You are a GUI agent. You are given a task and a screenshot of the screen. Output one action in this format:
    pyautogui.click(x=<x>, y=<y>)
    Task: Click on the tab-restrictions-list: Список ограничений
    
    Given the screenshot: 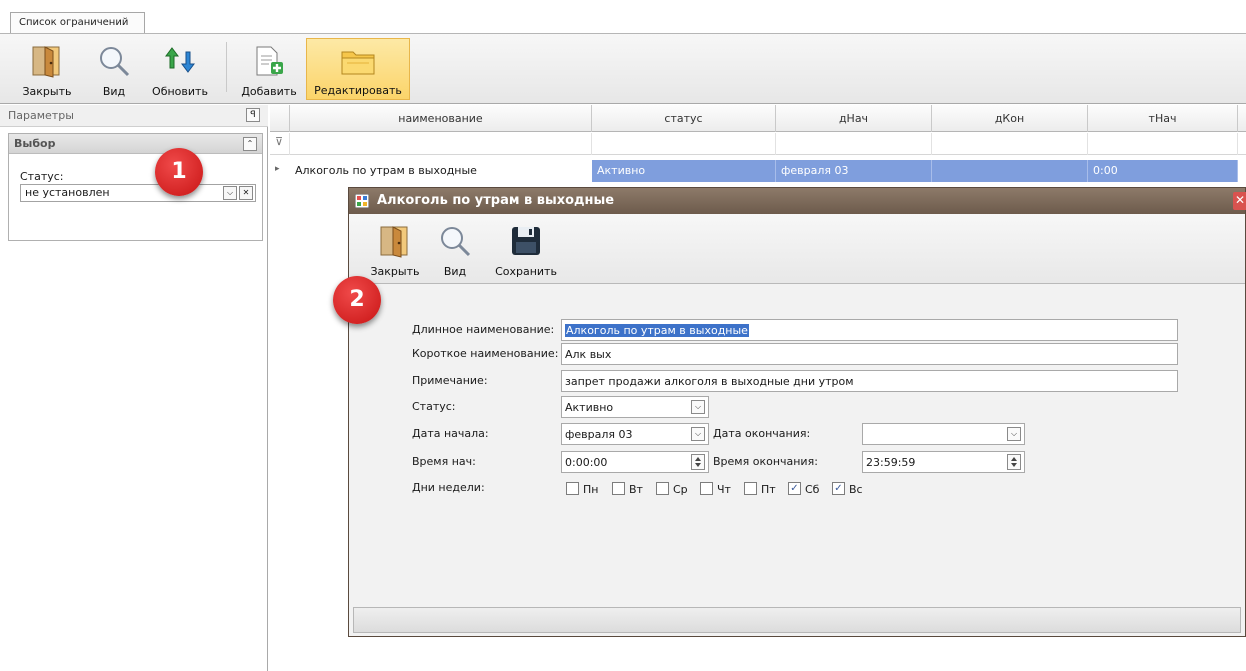 What is the action you would take?
    pyautogui.click(x=77, y=23)
    